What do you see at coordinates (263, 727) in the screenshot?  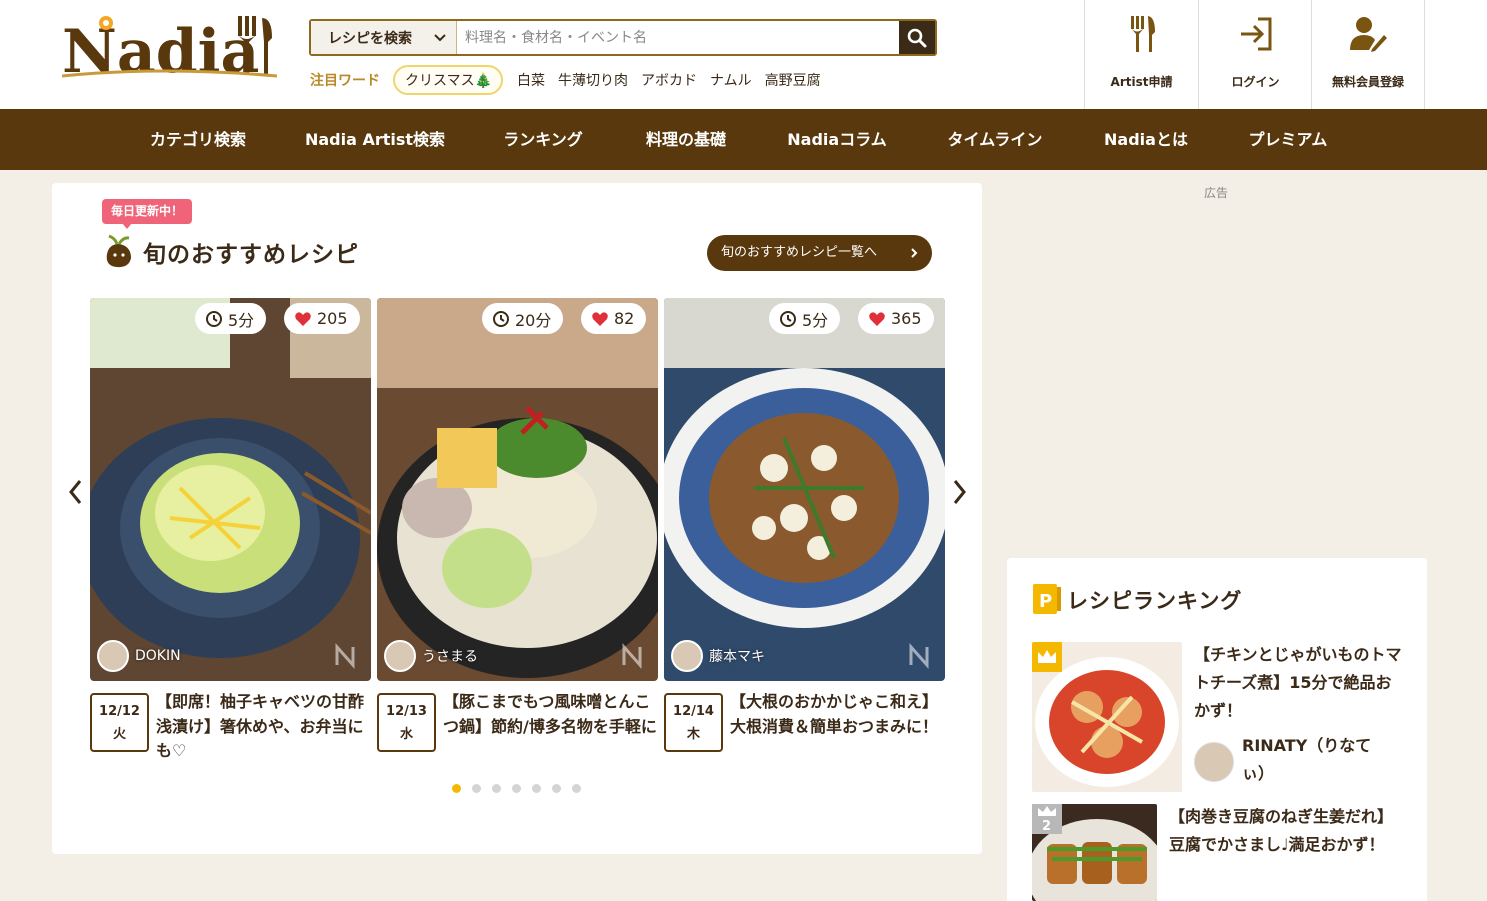 I see `recipe-title: 【即席！柚子キャベツの甘酢浅漬け】箸休めや、お弁当にも♡` at bounding box center [263, 727].